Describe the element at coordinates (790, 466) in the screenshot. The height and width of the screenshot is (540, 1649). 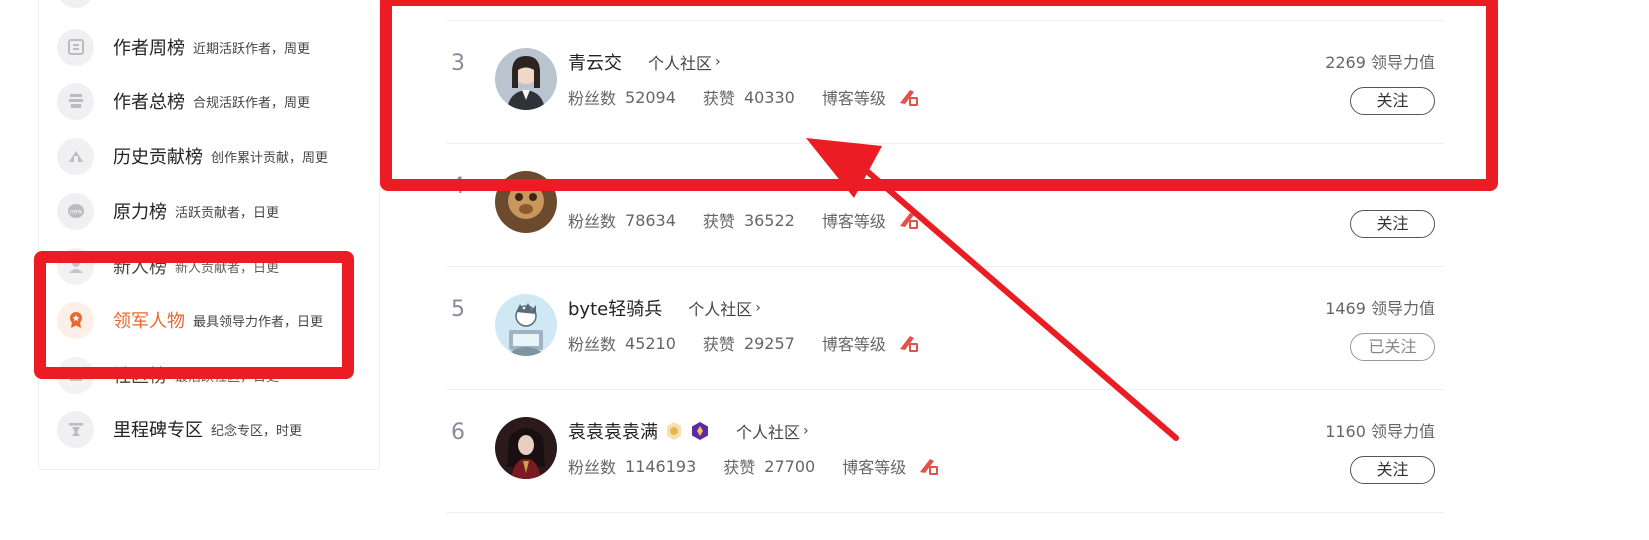
I see `likes-count: 27700` at that location.